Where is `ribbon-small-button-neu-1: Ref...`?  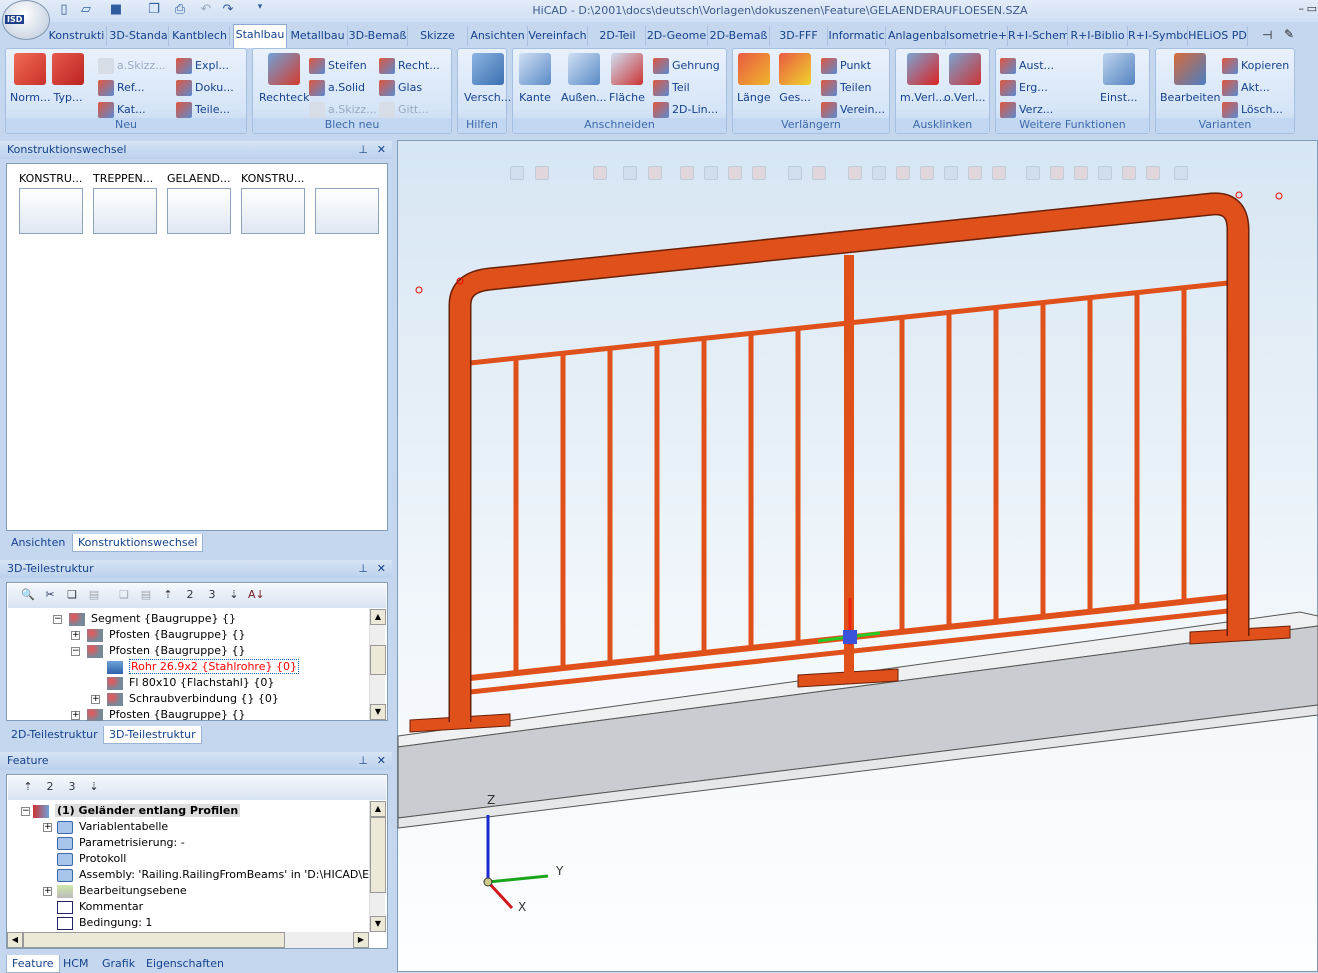
ribbon-small-button-neu-1: Ref... is located at coordinates (121, 88).